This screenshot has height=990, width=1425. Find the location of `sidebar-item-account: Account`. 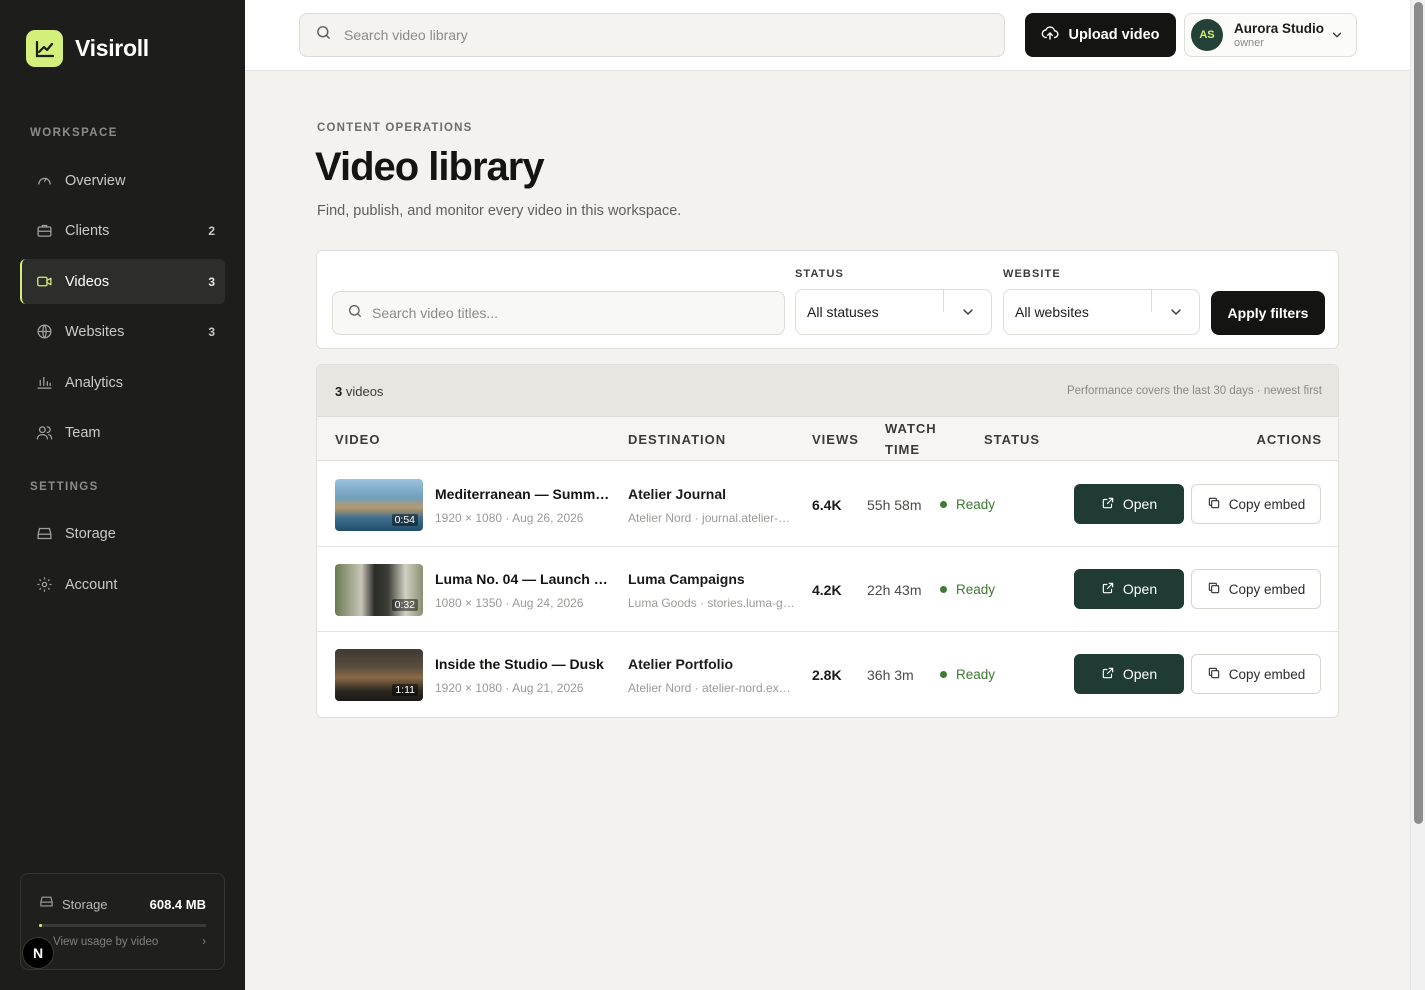

sidebar-item-account: Account is located at coordinates (122, 584).